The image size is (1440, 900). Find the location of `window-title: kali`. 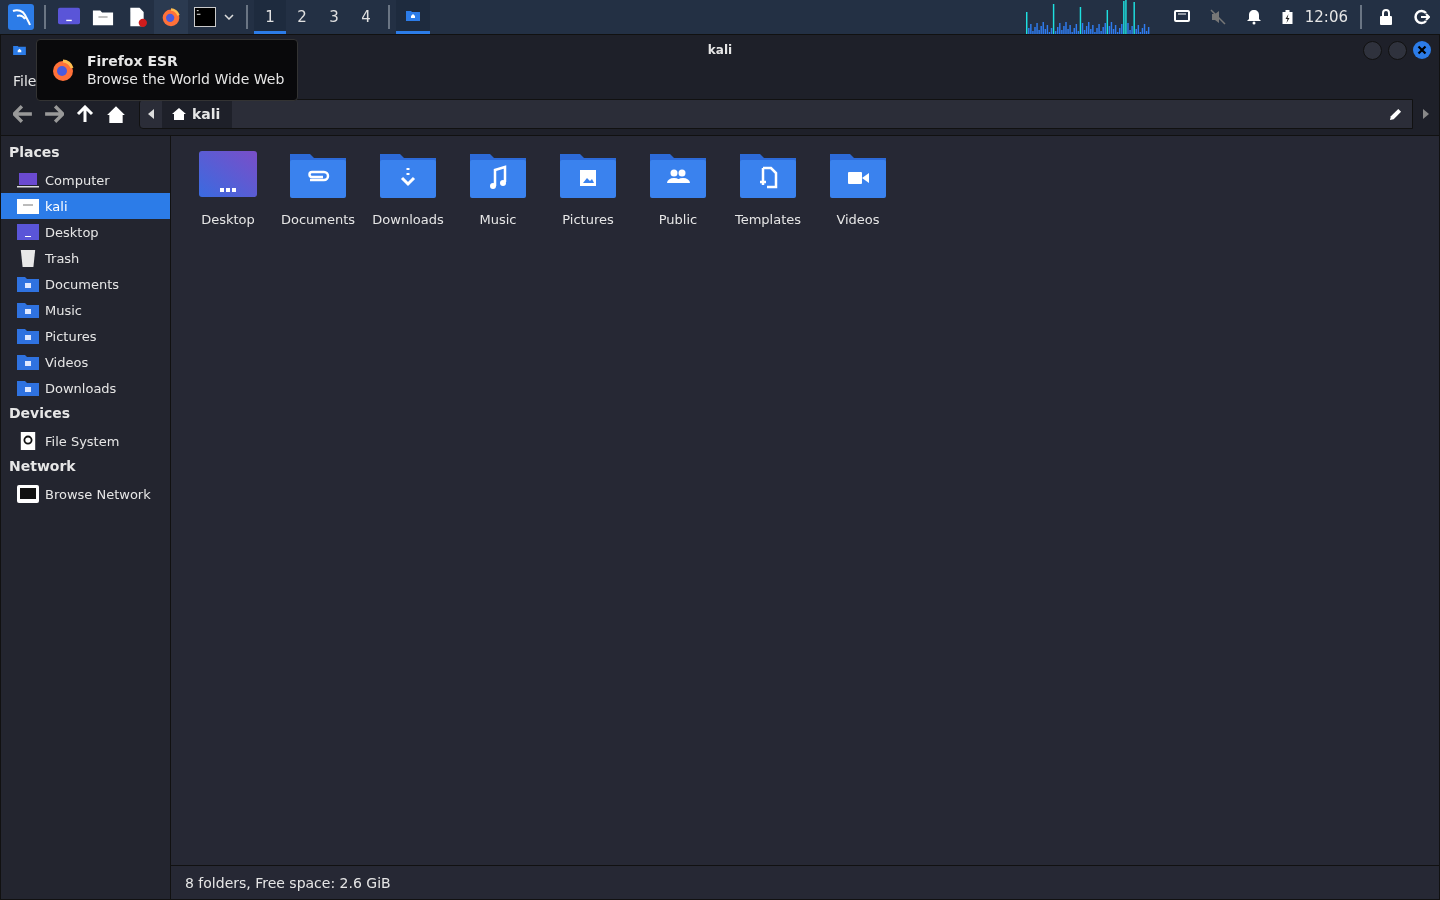

window-title: kali is located at coordinates (720, 50).